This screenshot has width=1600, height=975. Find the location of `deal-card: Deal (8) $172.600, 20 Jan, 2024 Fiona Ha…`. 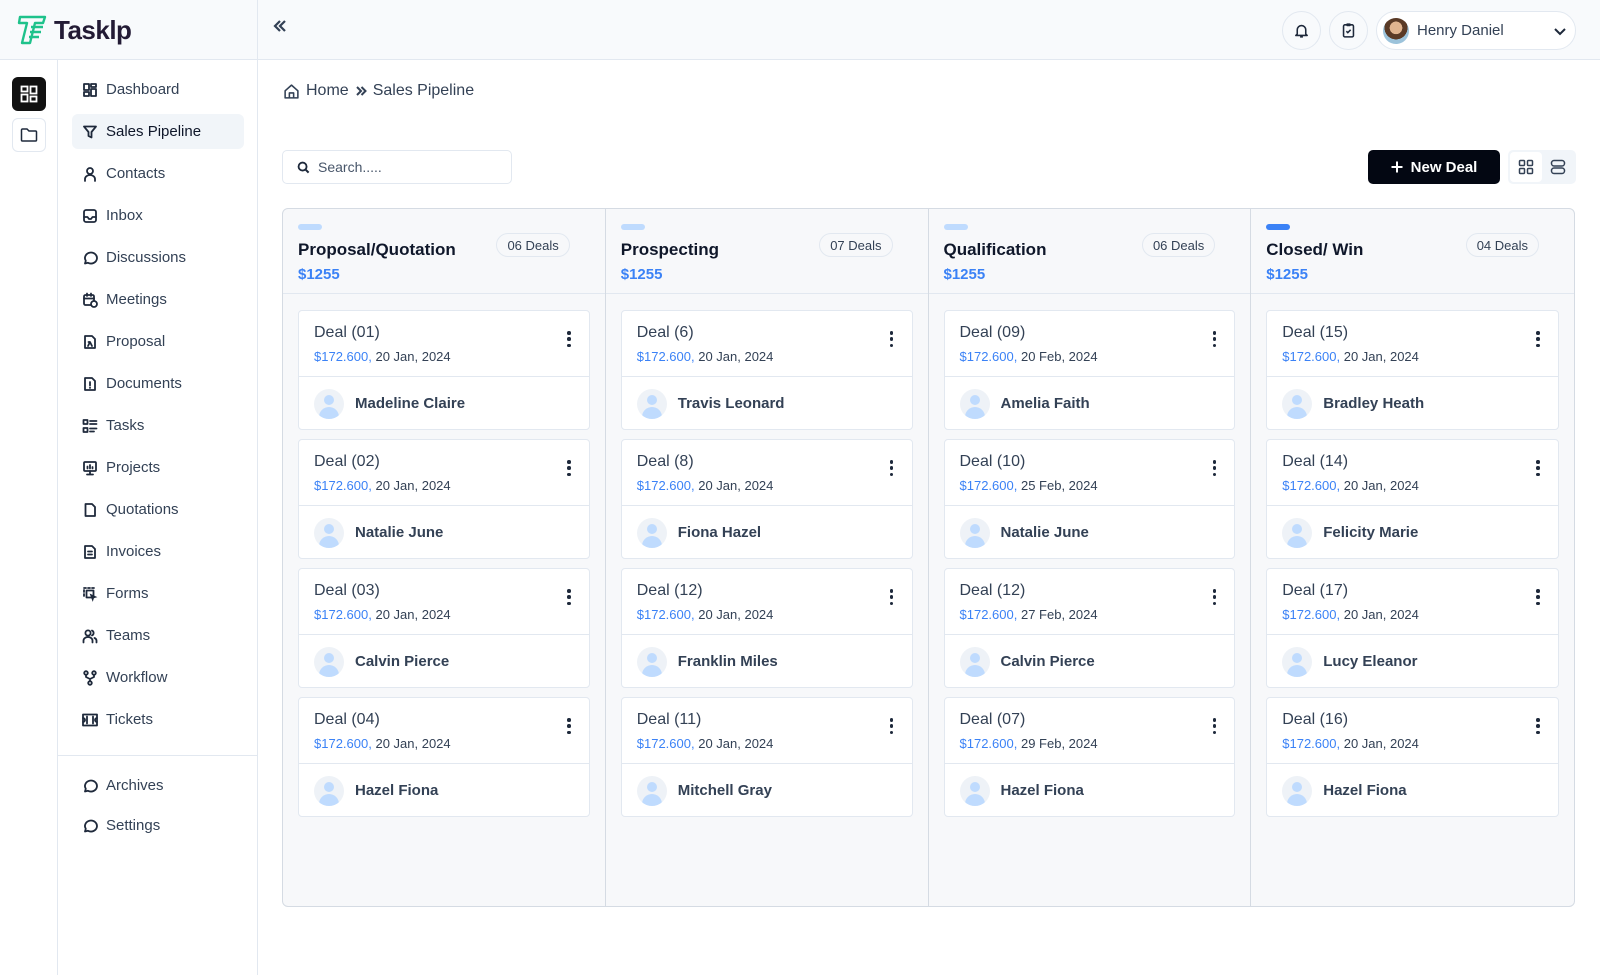

deal-card: Deal (8) $172.600, 20 Jan, 2024 Fiona Ha… is located at coordinates (766, 499).